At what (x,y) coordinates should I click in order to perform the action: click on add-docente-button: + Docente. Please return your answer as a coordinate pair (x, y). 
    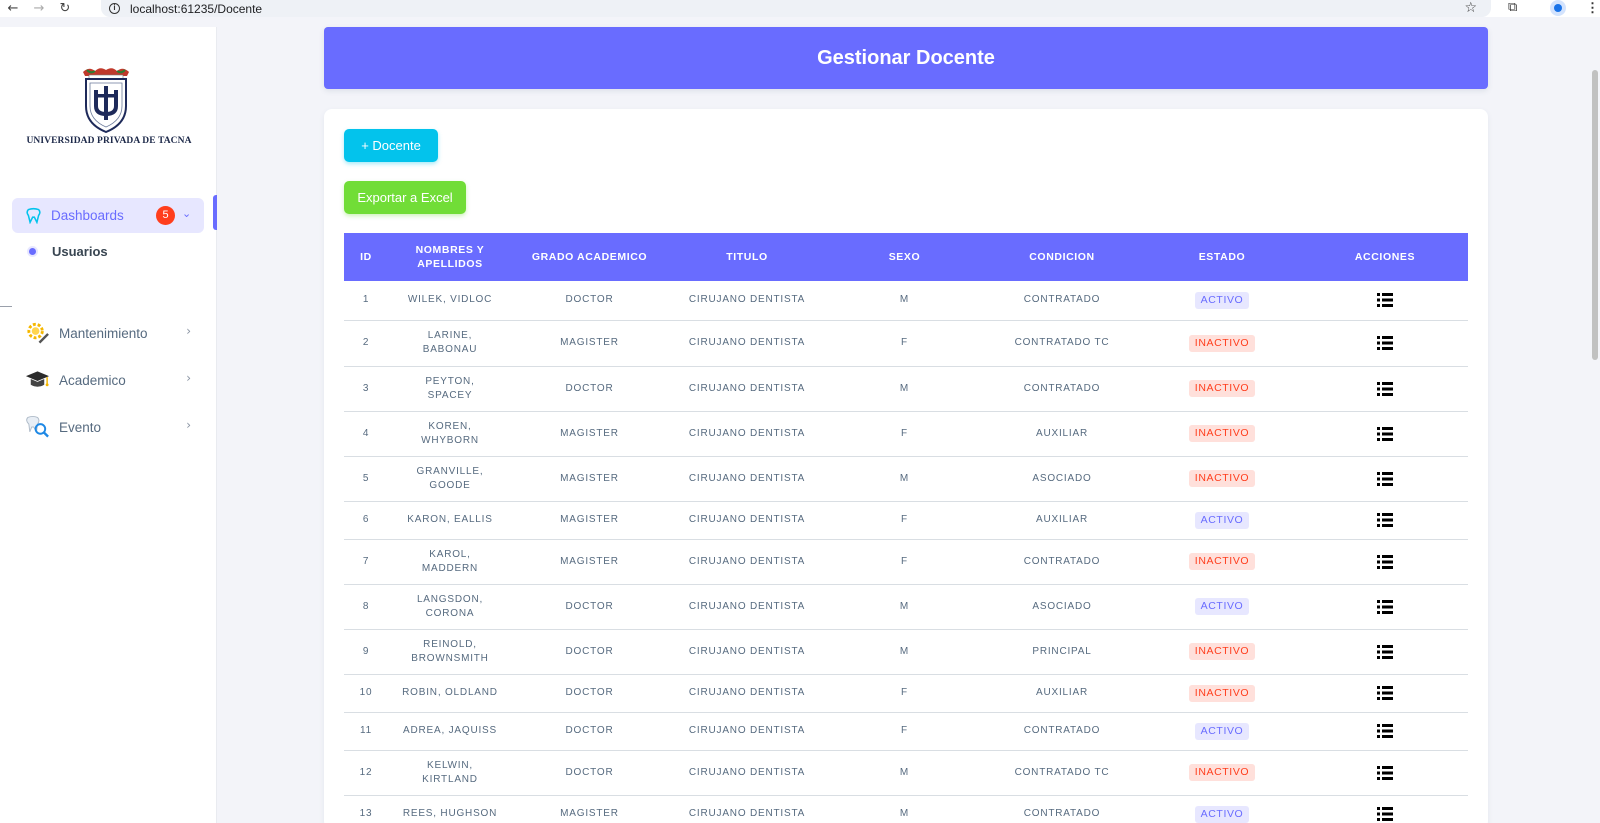
    Looking at the image, I should click on (391, 145).